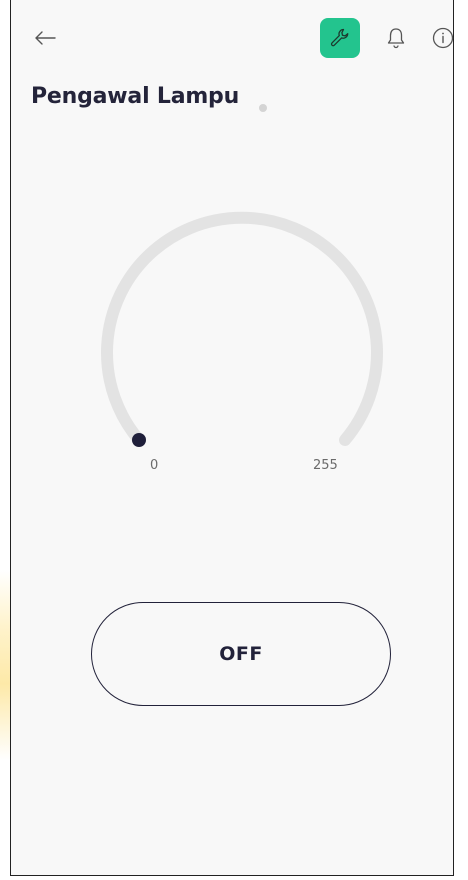 The width and height of the screenshot is (468, 880). I want to click on slider-max-label: 255, so click(325, 465).